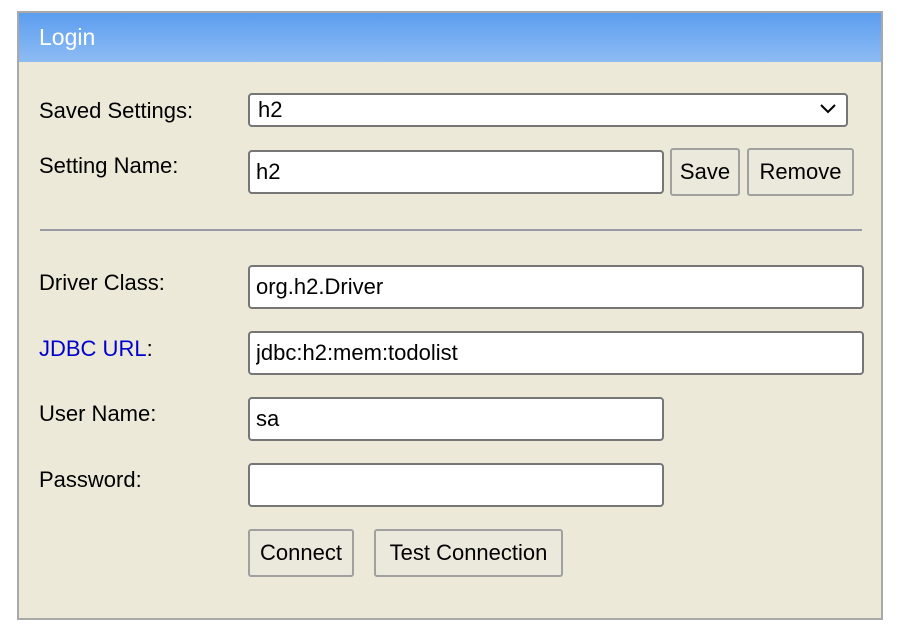  What do you see at coordinates (828, 109) in the screenshot?
I see `chevron-down-icon` at bounding box center [828, 109].